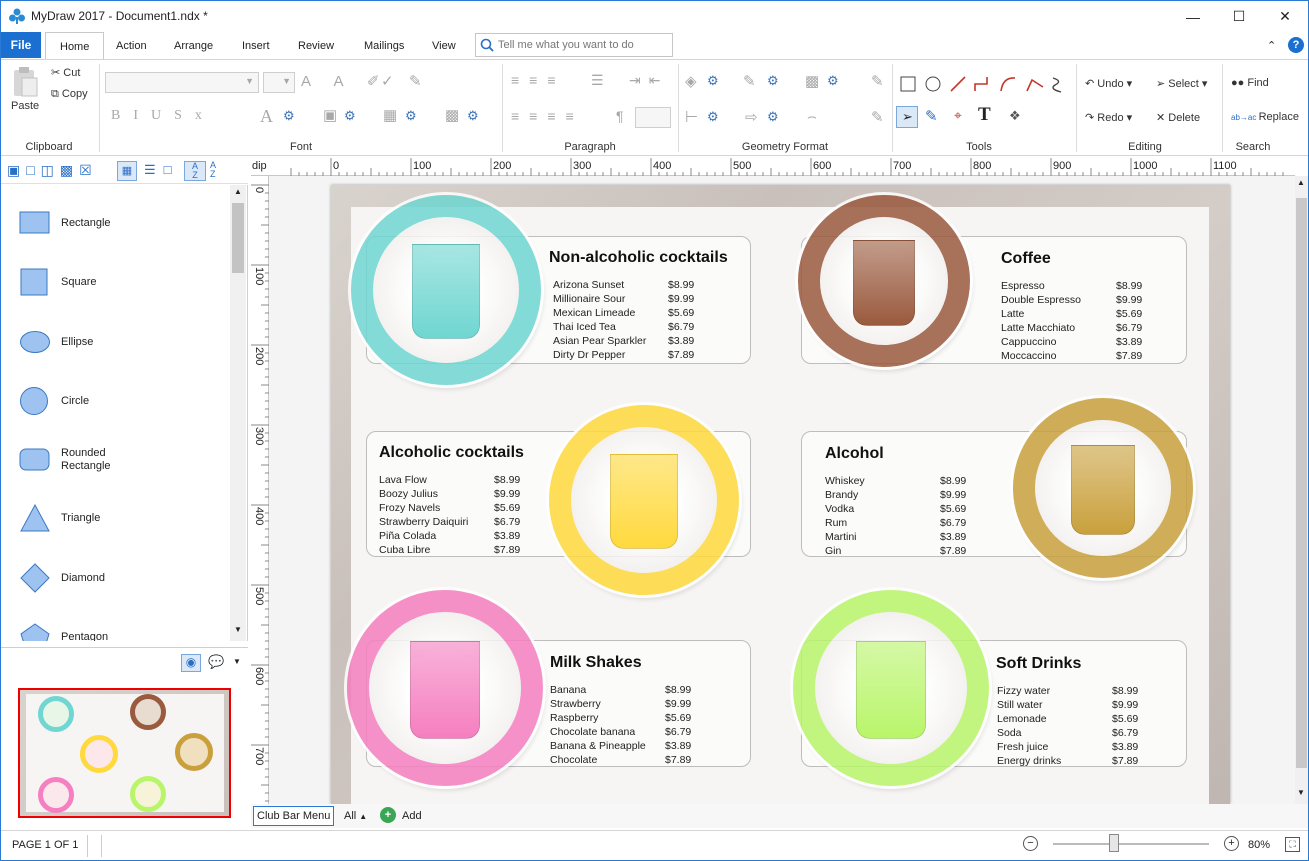  What do you see at coordinates (958, 115) in the screenshot?
I see `connection-point-icon: ⌖` at bounding box center [958, 115].